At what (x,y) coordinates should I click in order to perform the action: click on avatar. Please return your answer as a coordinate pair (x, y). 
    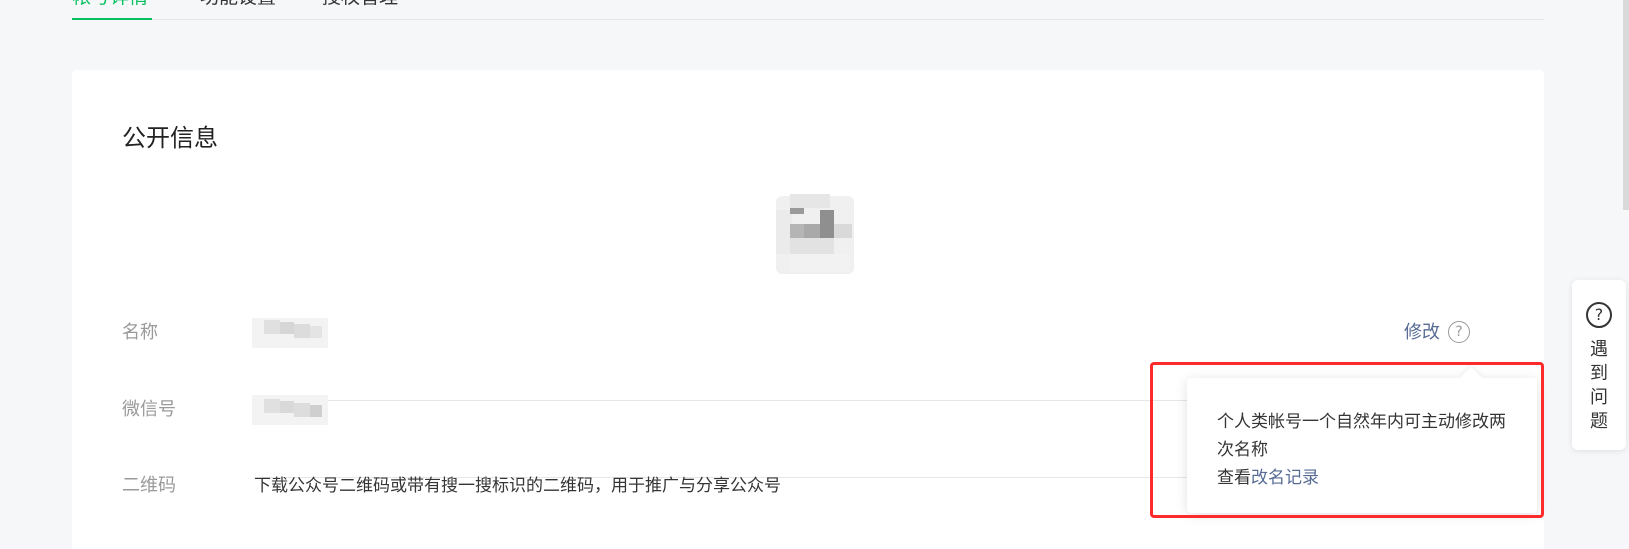
    Looking at the image, I should click on (815, 235).